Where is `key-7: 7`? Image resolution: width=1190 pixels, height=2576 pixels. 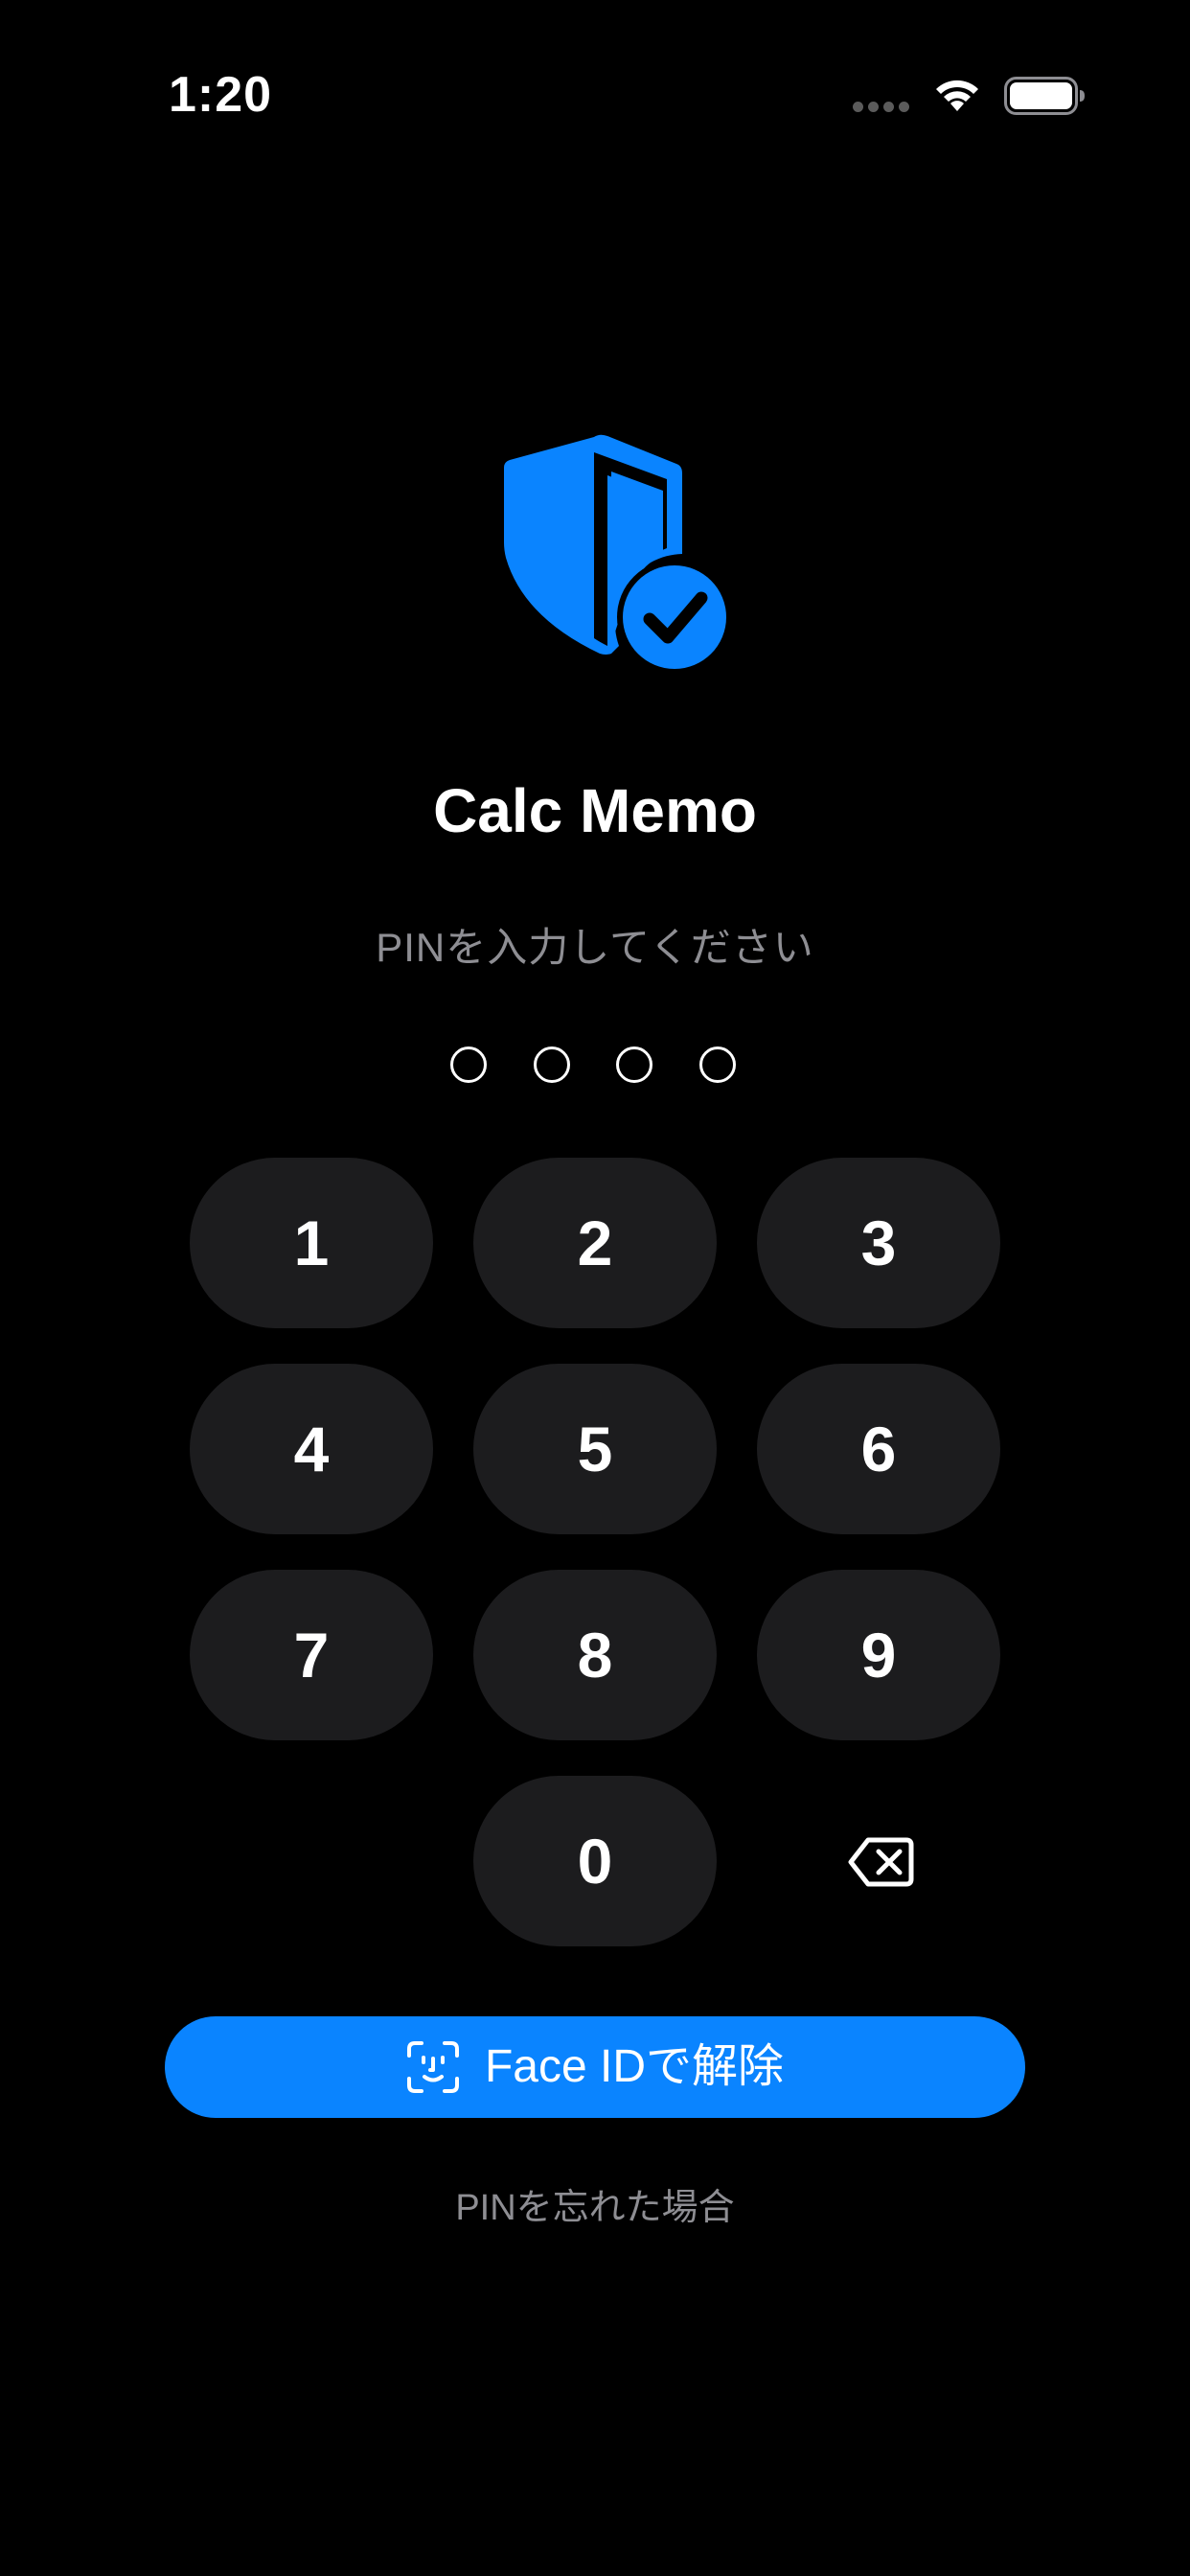 key-7: 7 is located at coordinates (311, 1655).